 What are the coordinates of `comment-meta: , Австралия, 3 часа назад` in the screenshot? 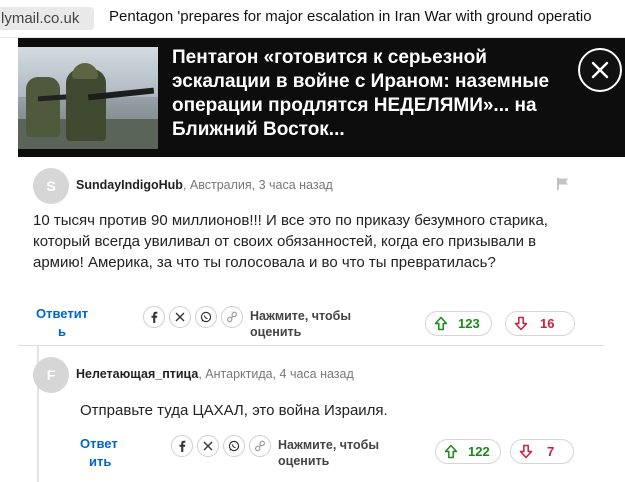 It's located at (257, 185).